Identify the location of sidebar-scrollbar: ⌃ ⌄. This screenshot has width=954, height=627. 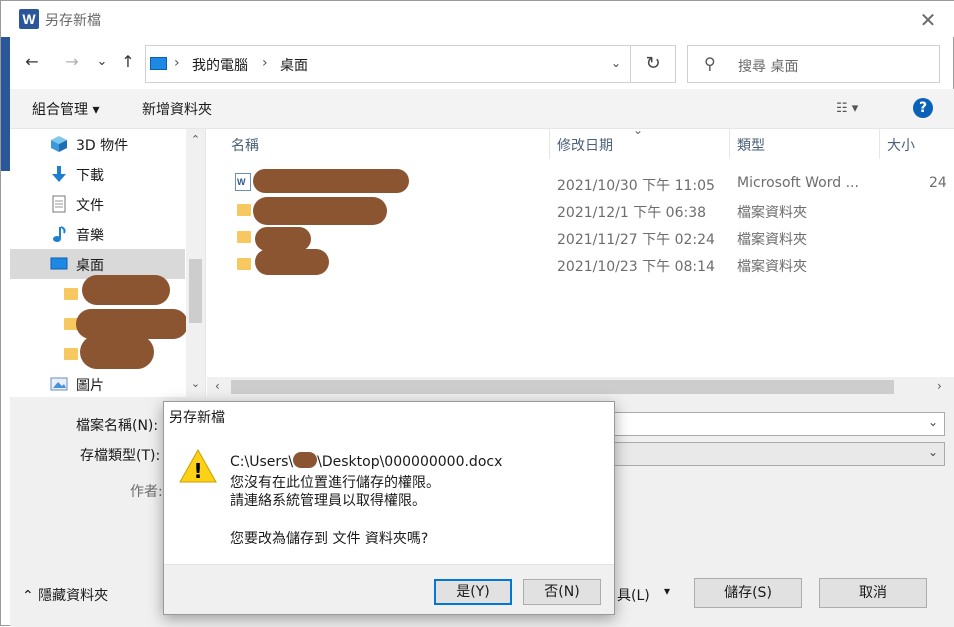
(195, 263).